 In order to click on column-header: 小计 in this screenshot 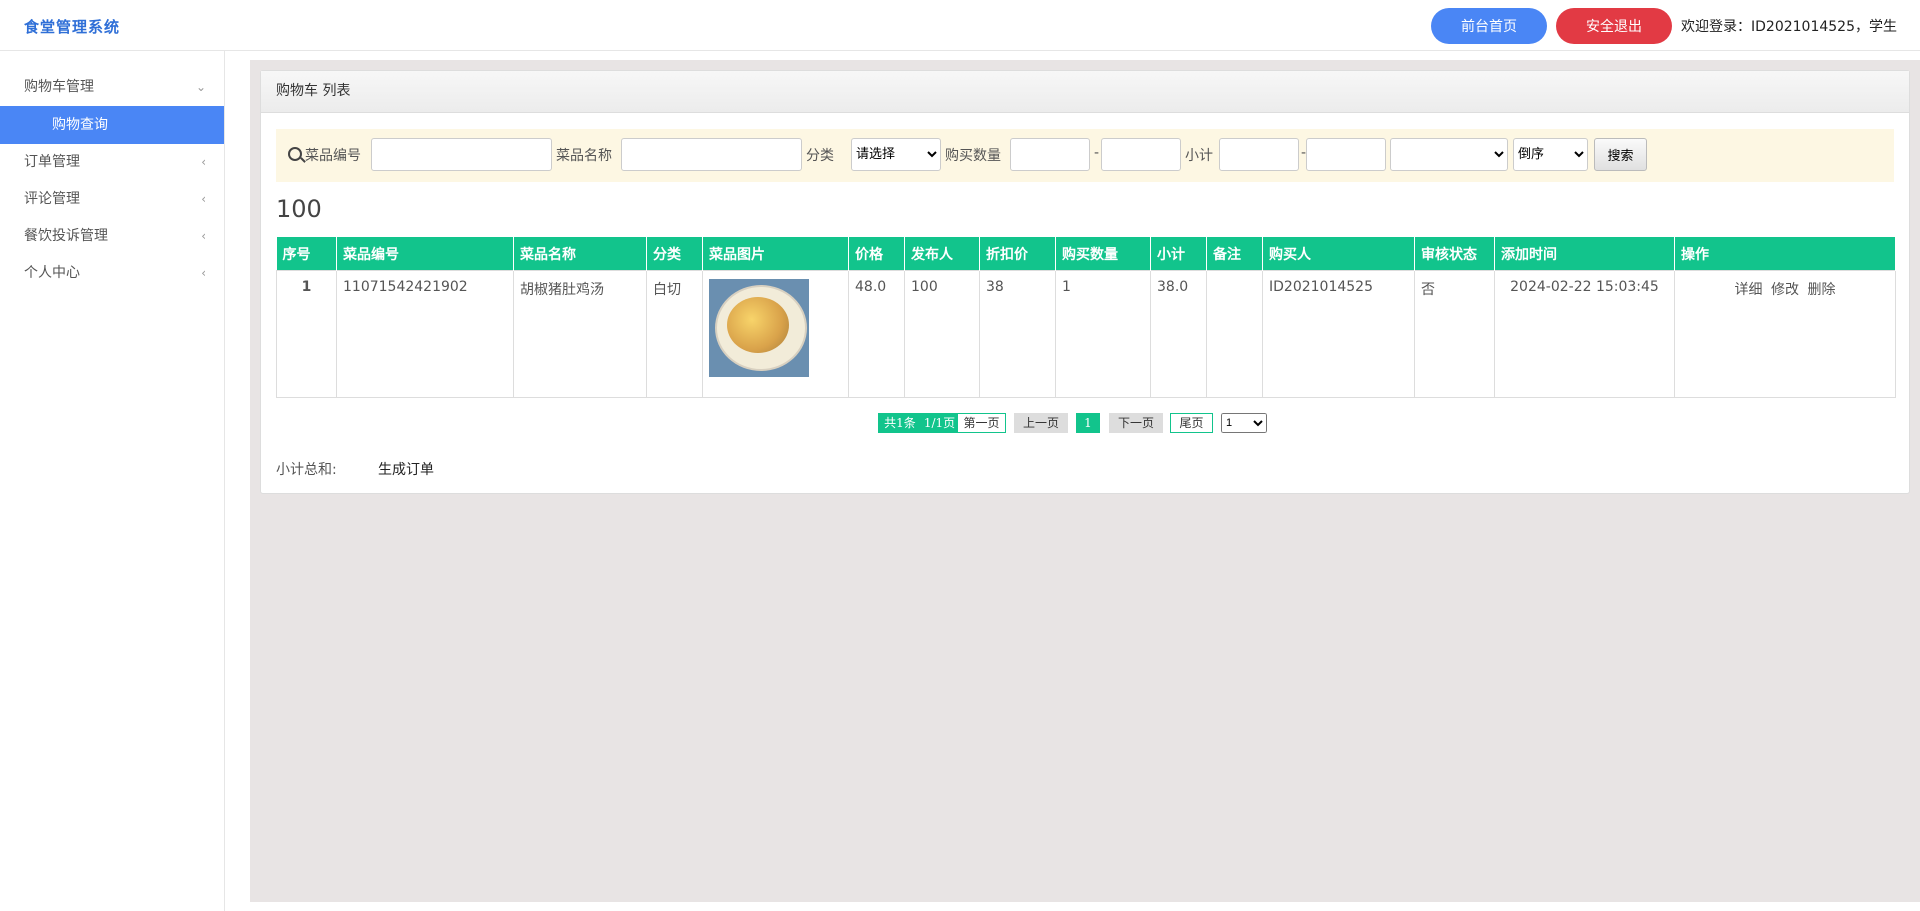, I will do `click(1178, 254)`.